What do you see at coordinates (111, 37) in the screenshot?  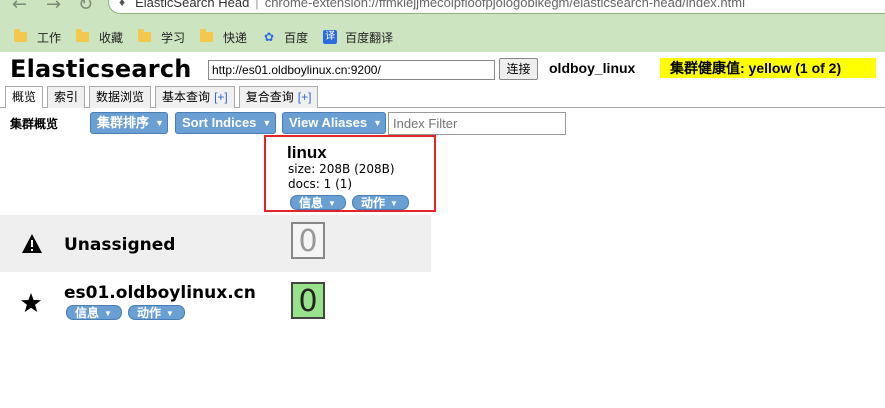 I see `bookmark-label: 收藏` at bounding box center [111, 37].